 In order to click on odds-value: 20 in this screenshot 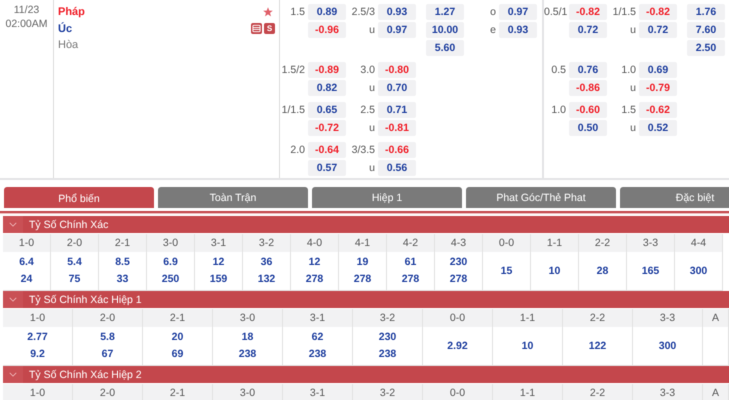, I will do `click(178, 337)`.